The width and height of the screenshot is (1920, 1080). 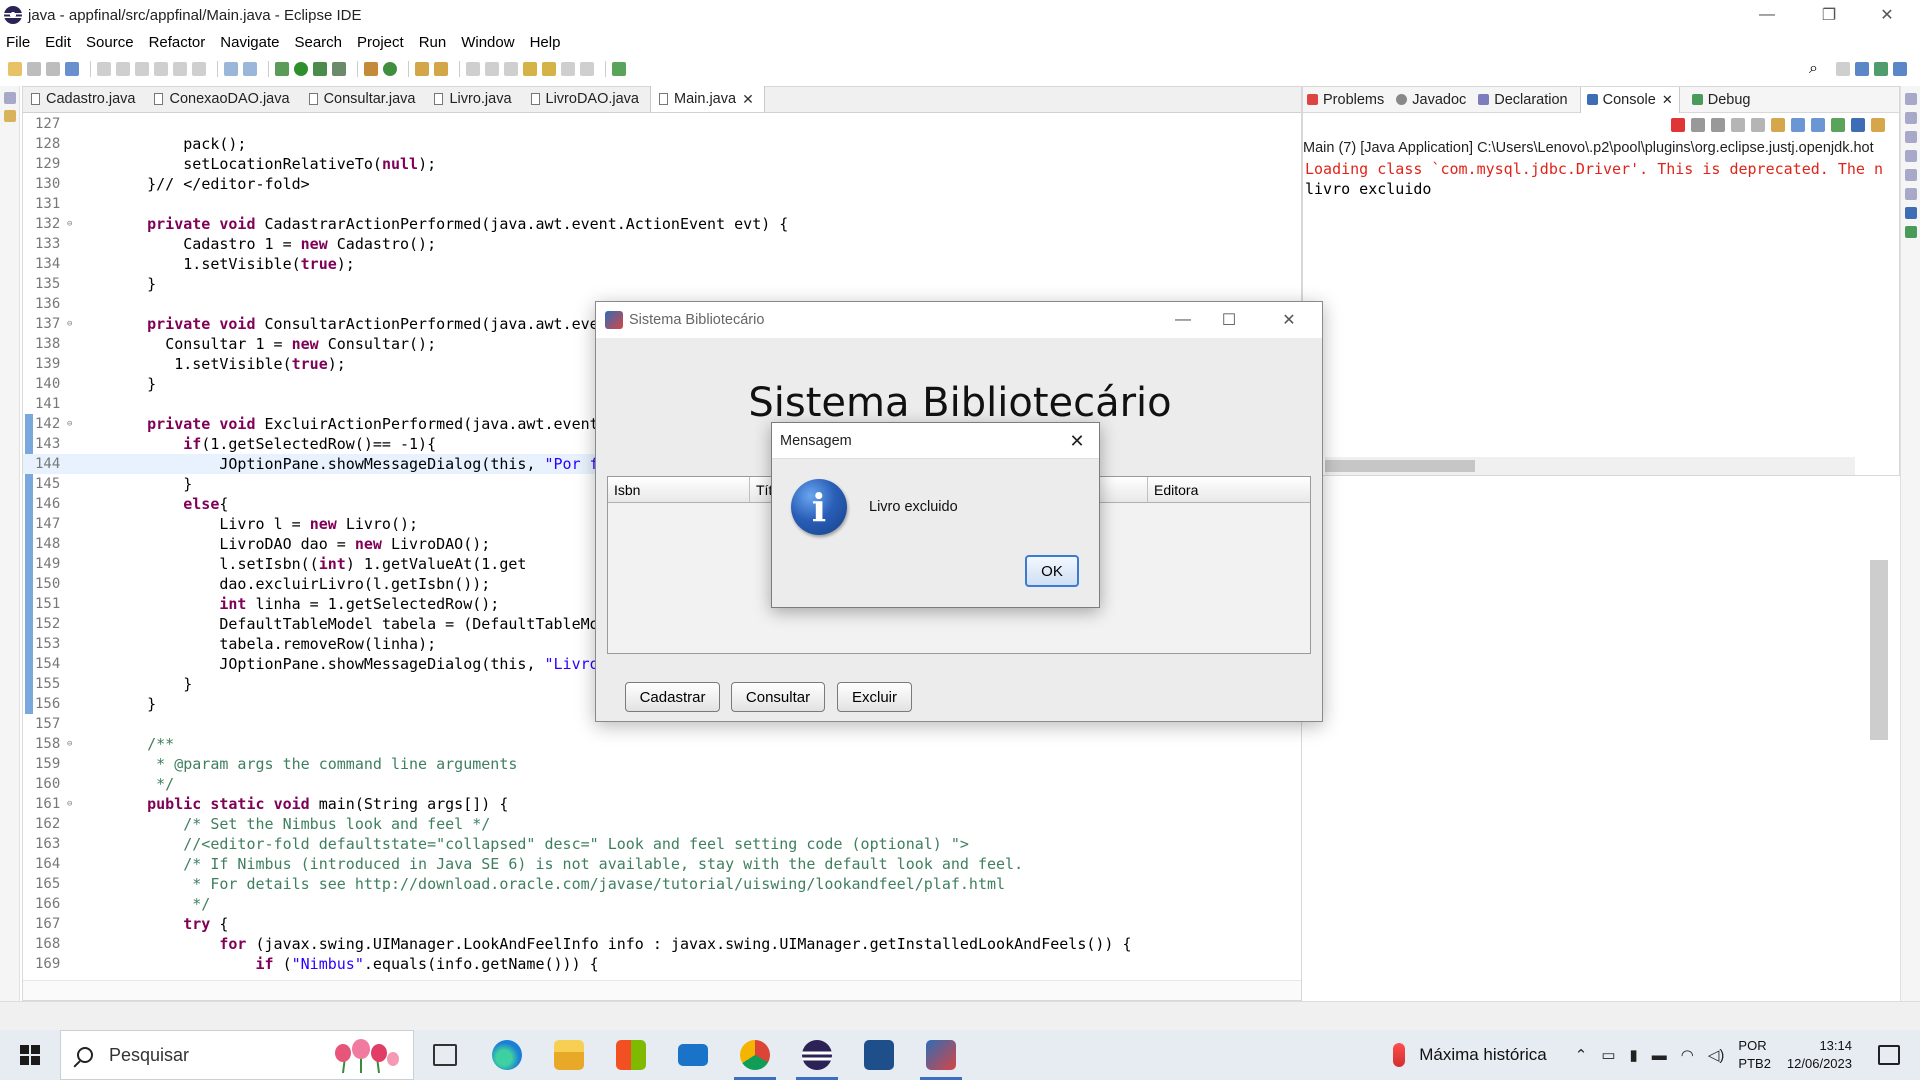 What do you see at coordinates (778, 697) in the screenshot?
I see `consultar-button: Consultar` at bounding box center [778, 697].